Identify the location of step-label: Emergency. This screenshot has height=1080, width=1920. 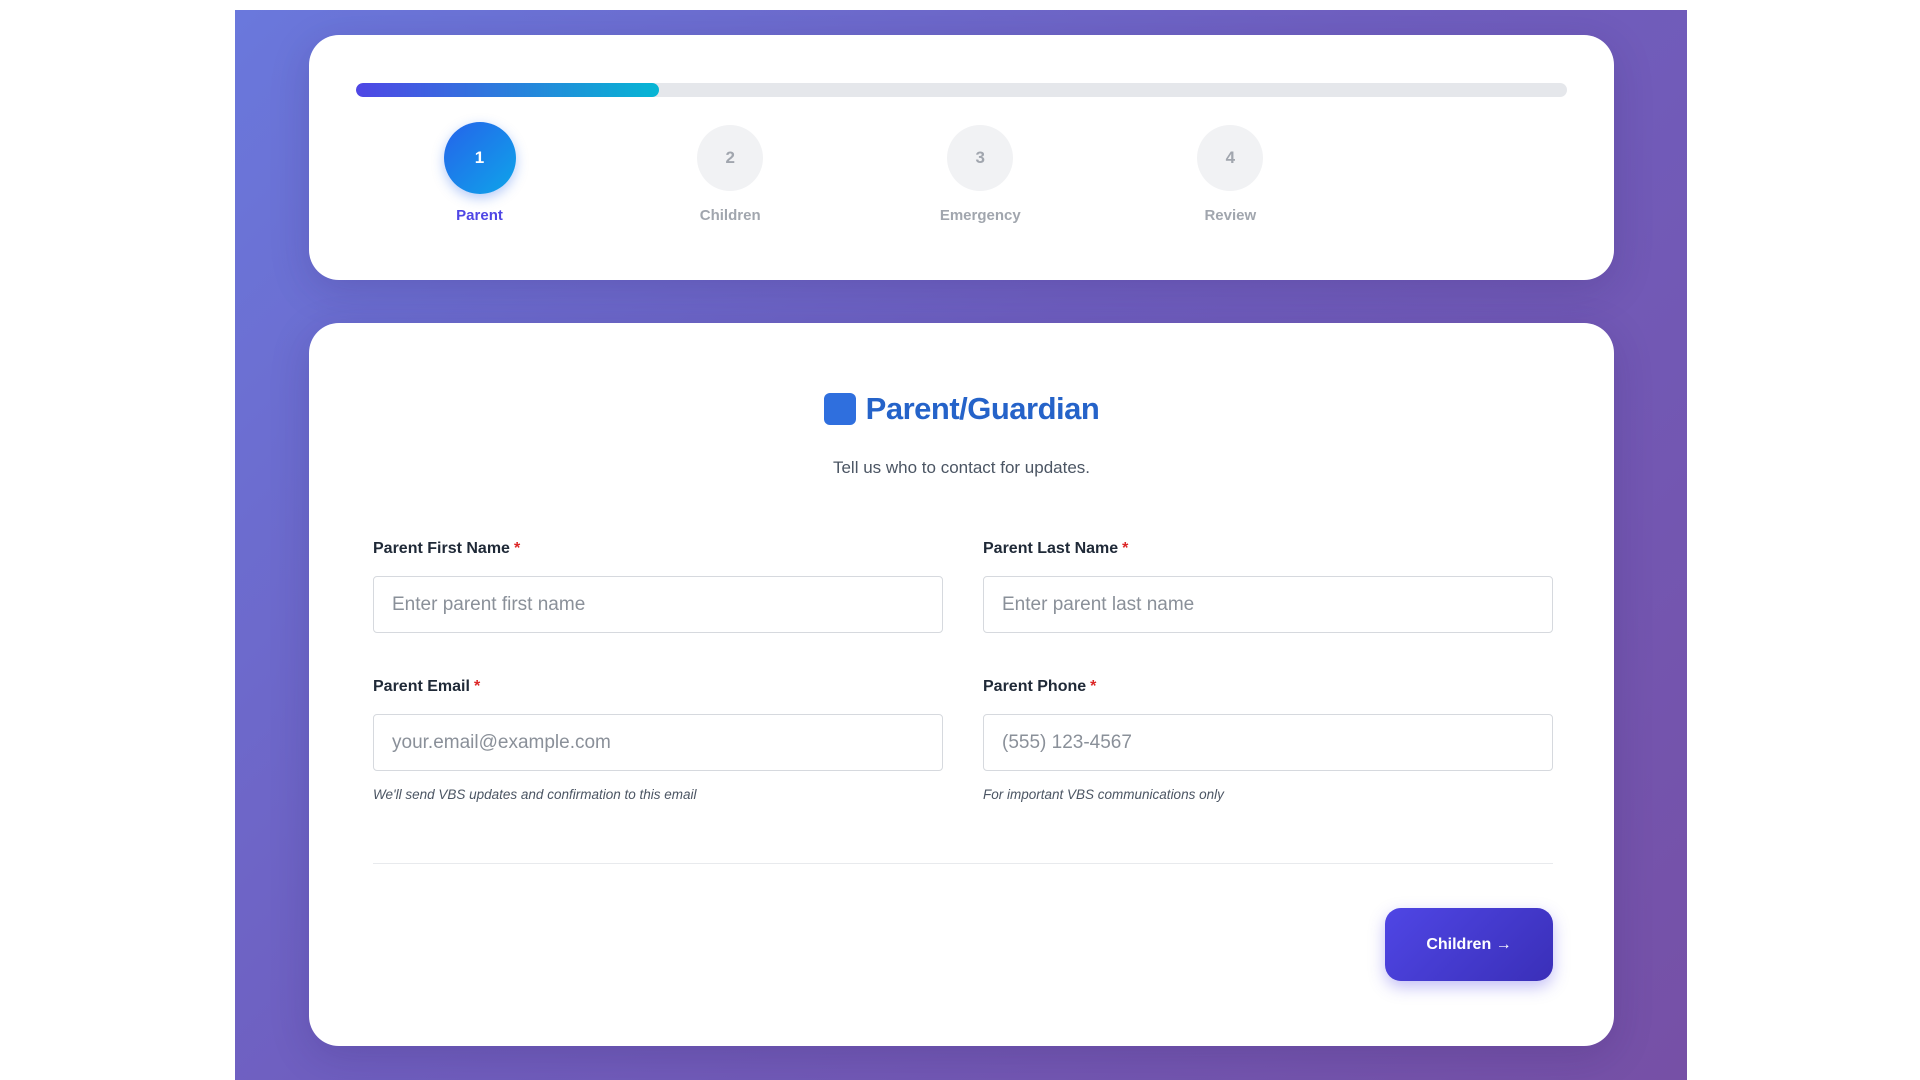
(980, 215).